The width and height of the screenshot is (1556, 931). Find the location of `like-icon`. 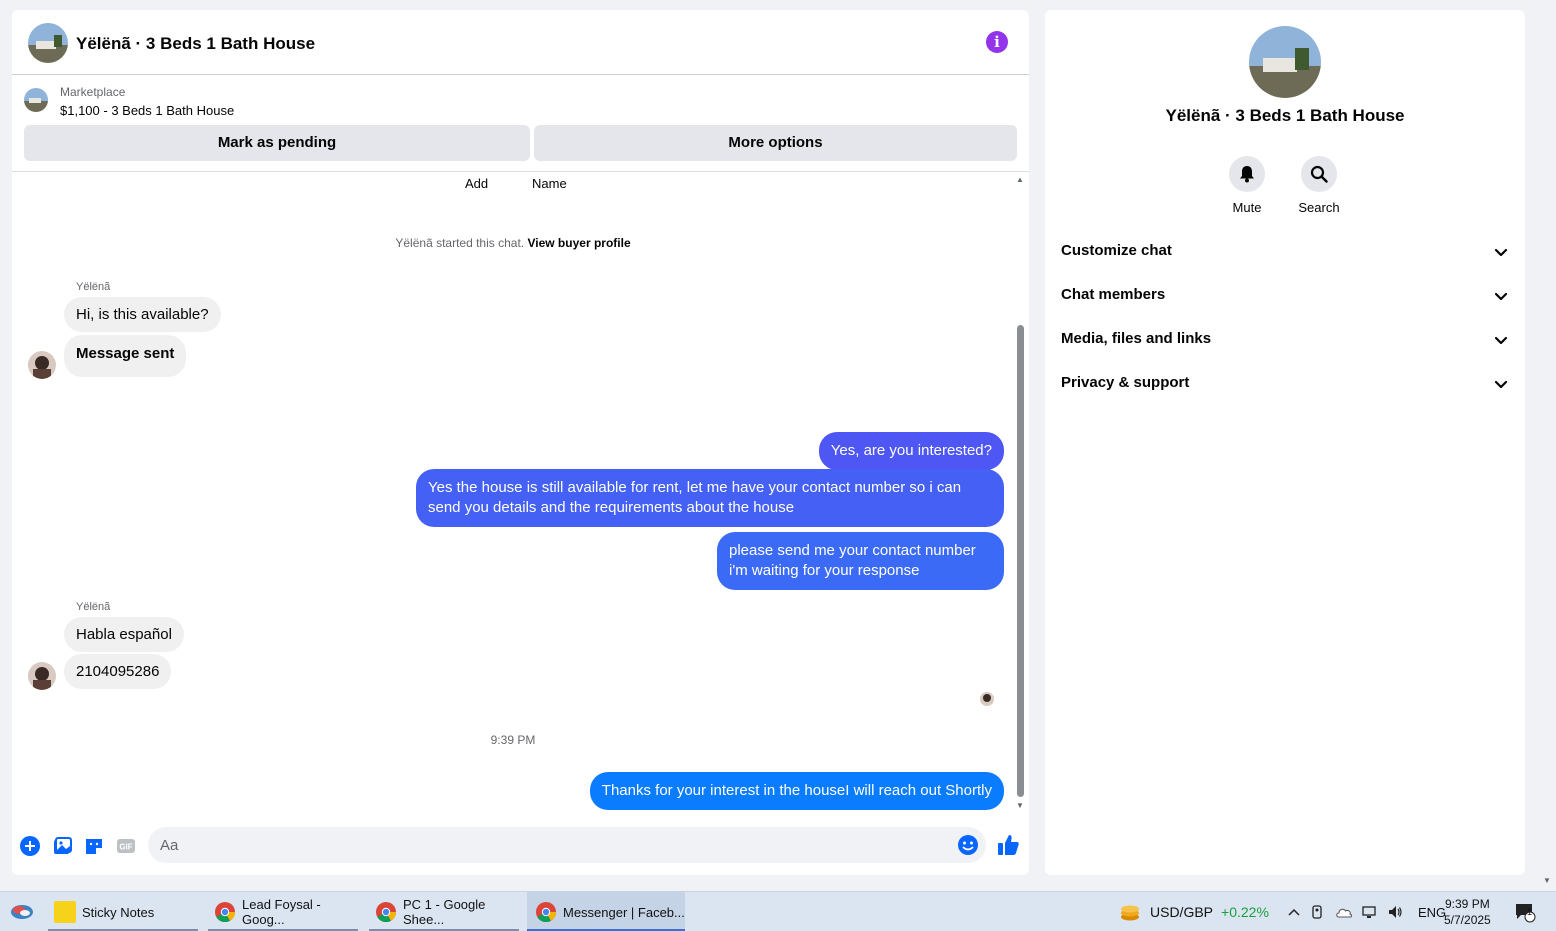

like-icon is located at coordinates (1008, 845).